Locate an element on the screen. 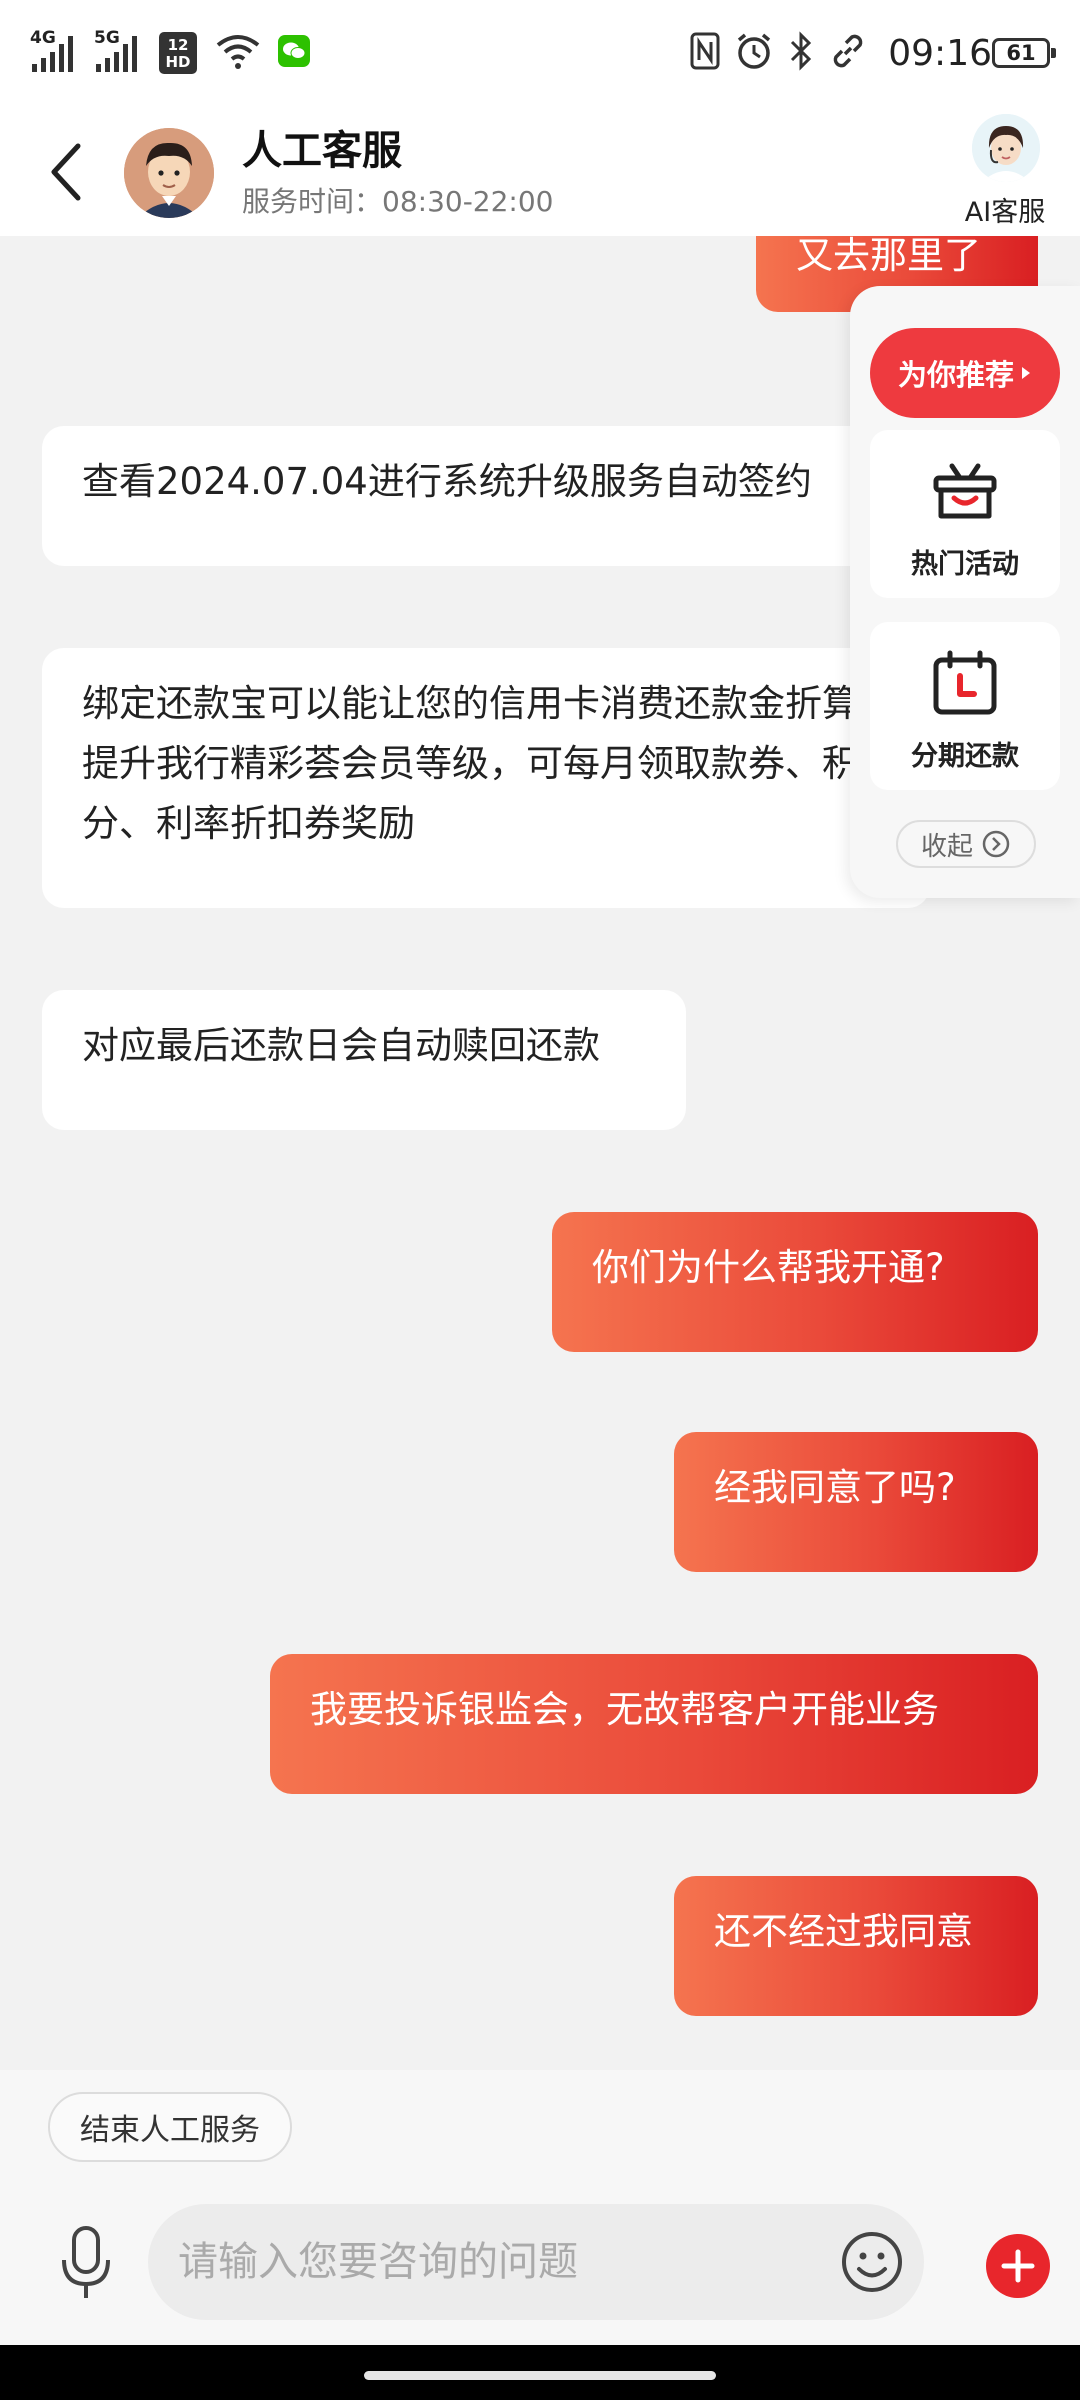 The height and width of the screenshot is (2400, 1080). voice-input-button is located at coordinates (86, 2263).